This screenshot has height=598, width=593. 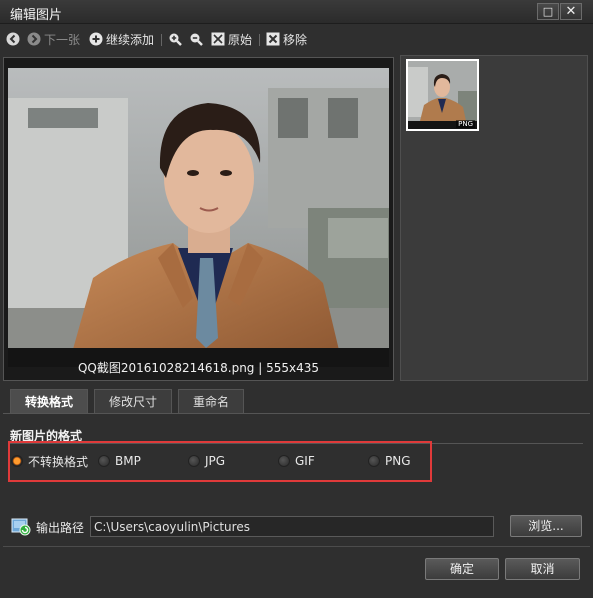 I want to click on cancel-button: 取消, so click(x=542, y=569).